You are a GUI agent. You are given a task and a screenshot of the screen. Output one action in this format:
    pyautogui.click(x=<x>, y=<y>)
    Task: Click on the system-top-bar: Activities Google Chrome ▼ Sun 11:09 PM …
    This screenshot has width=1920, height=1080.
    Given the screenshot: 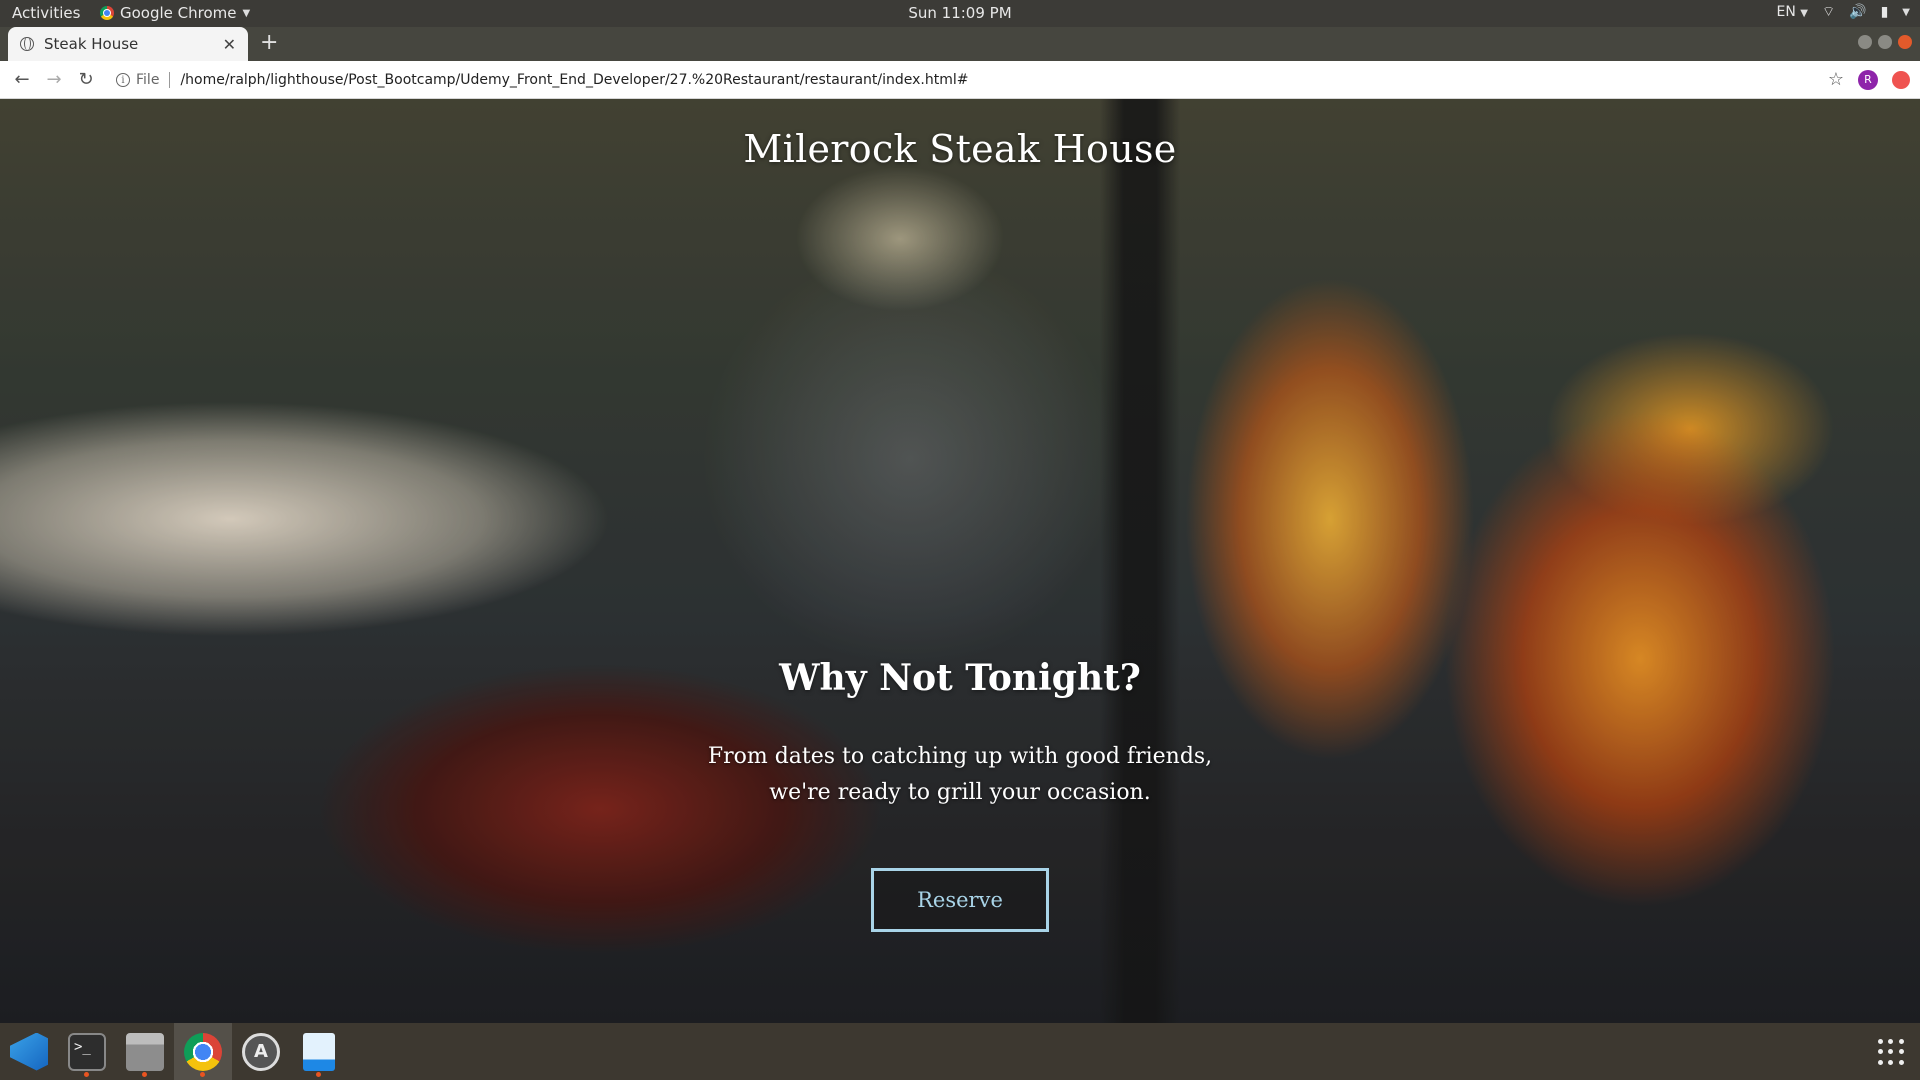 What is the action you would take?
    pyautogui.click(x=960, y=13)
    